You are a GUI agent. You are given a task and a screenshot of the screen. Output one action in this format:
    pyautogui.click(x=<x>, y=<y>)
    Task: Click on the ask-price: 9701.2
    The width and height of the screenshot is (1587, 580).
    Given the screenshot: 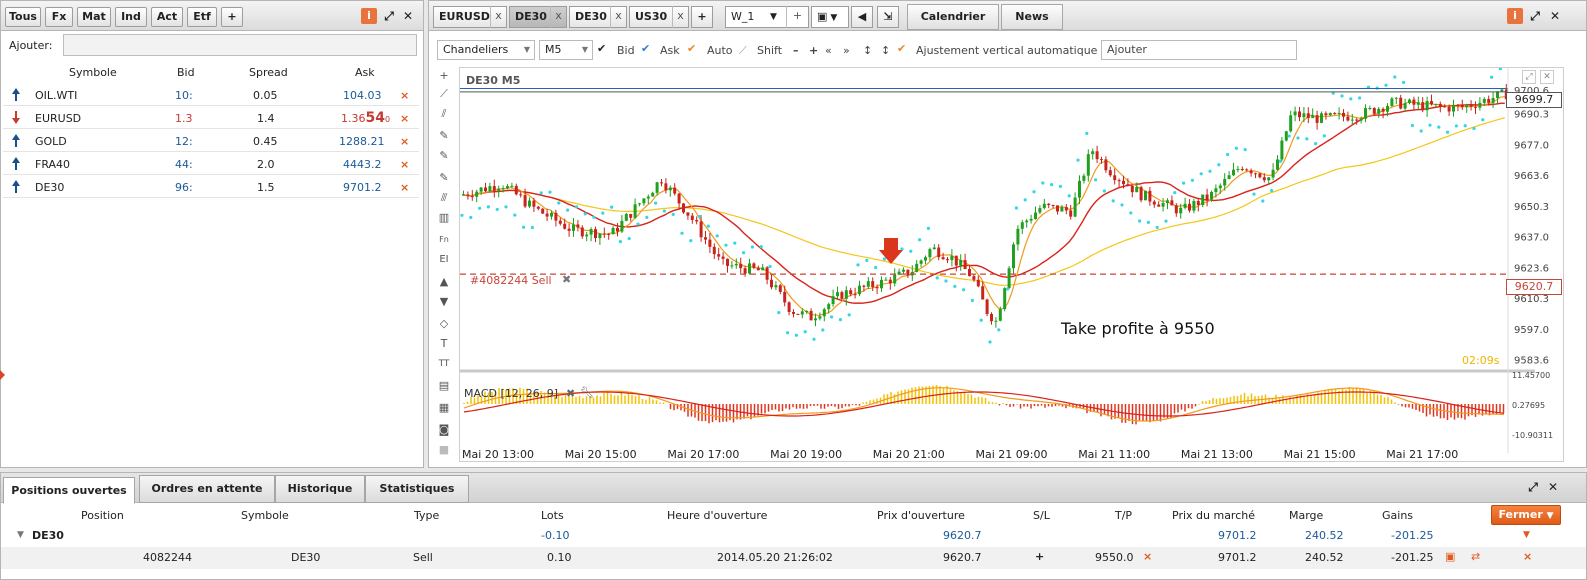 What is the action you would take?
    pyautogui.click(x=362, y=187)
    